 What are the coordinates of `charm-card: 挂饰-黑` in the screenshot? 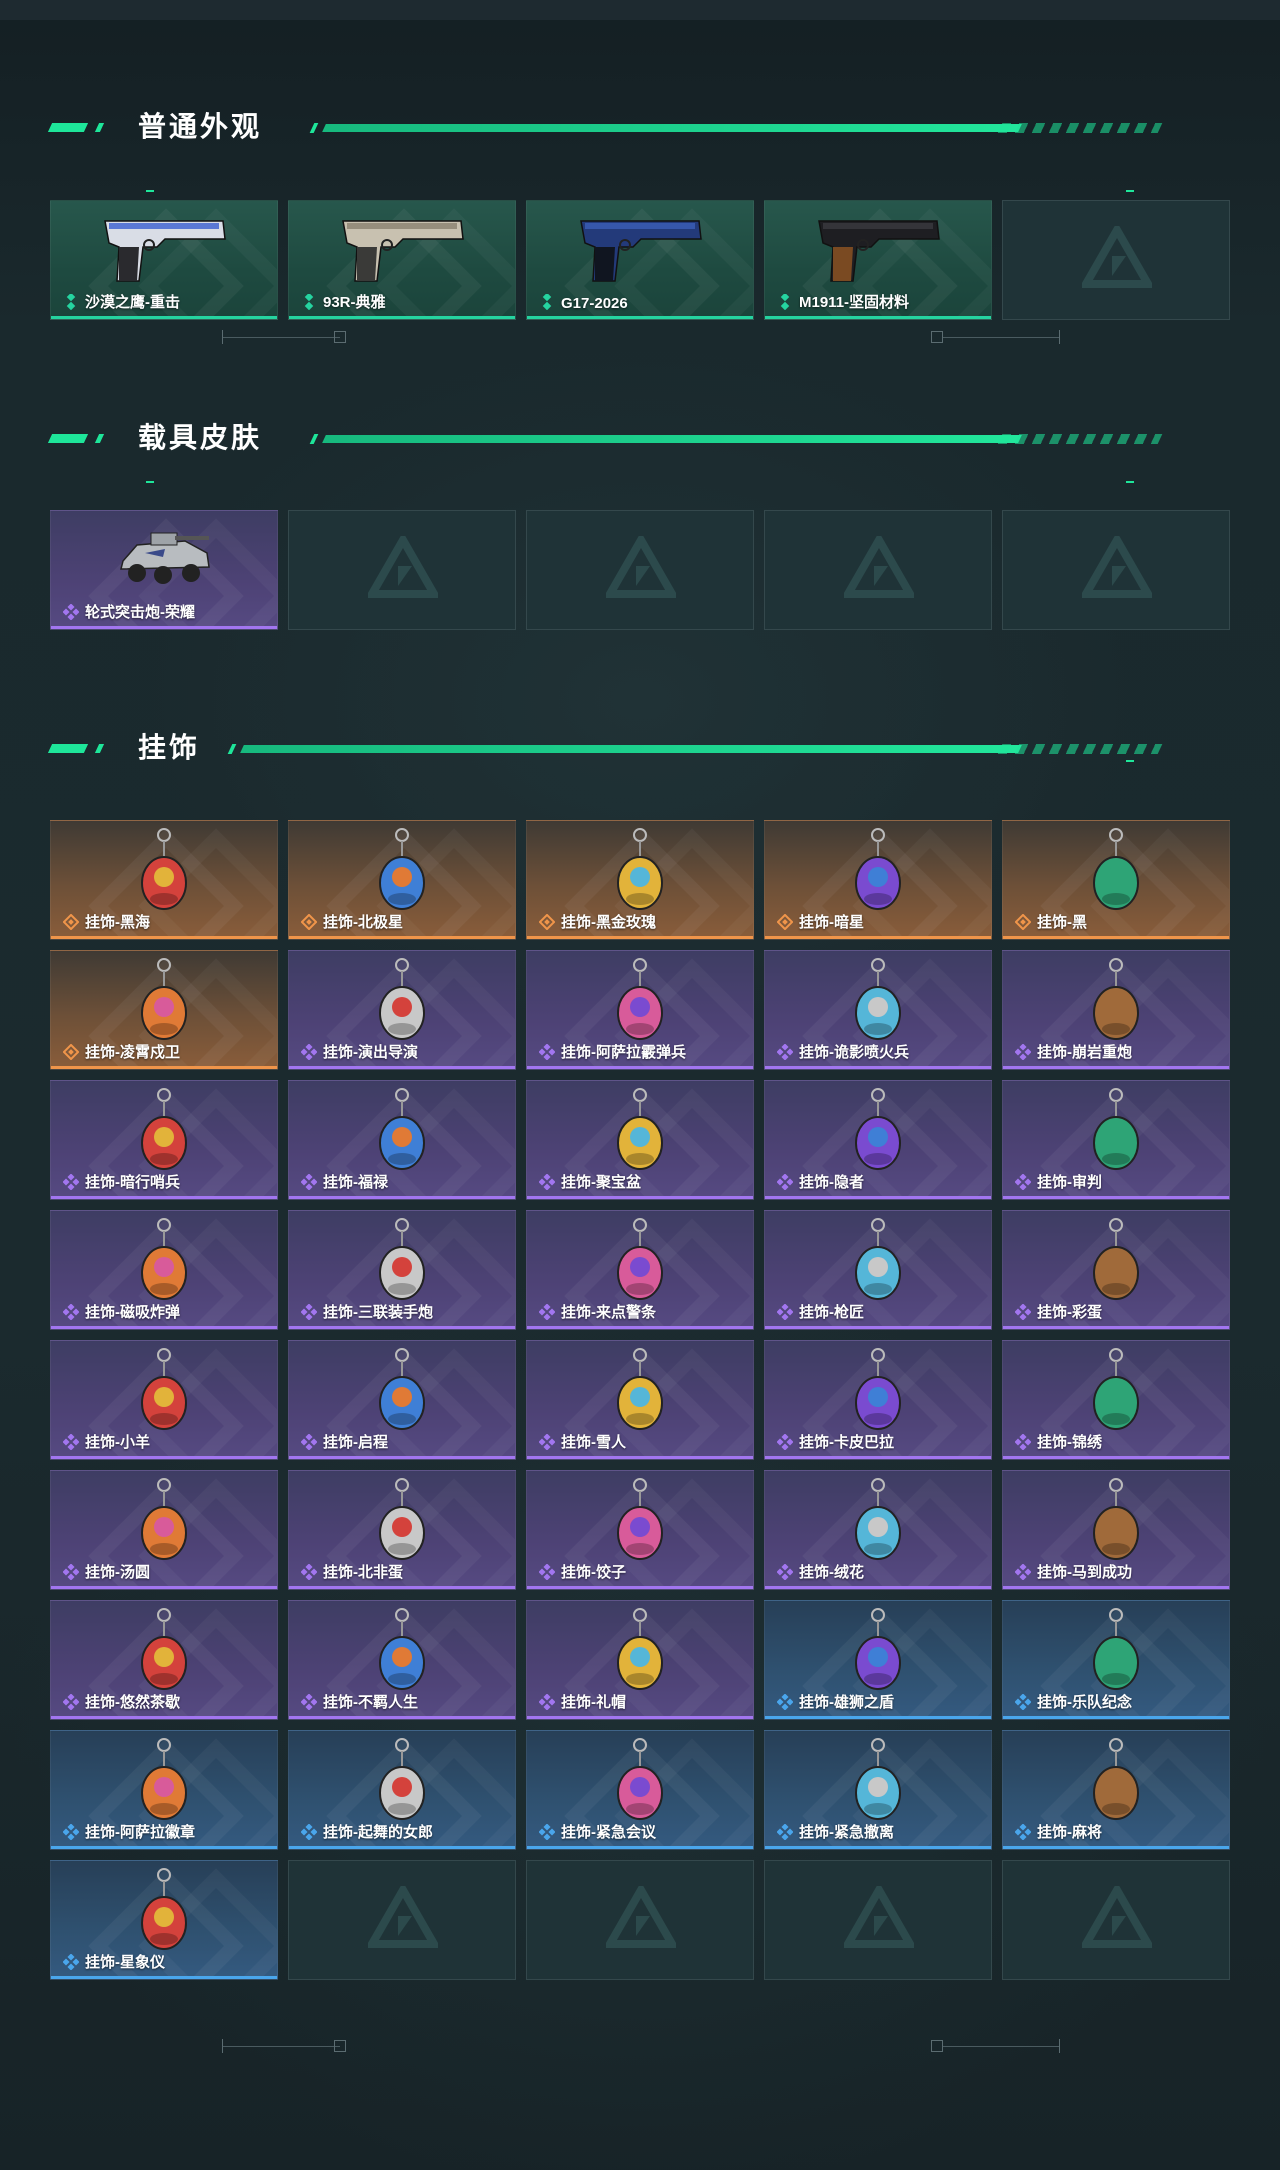 It's located at (1116, 880).